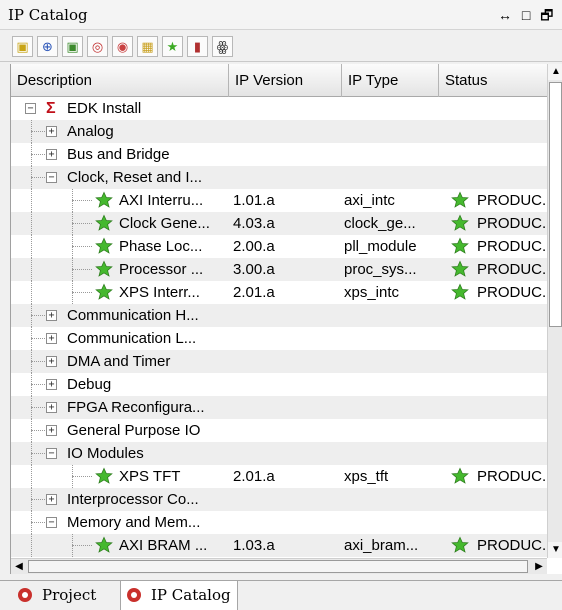 The height and width of the screenshot is (610, 562). Describe the element at coordinates (22, 46) in the screenshot. I see `toolbar-button-1: ▣` at that location.